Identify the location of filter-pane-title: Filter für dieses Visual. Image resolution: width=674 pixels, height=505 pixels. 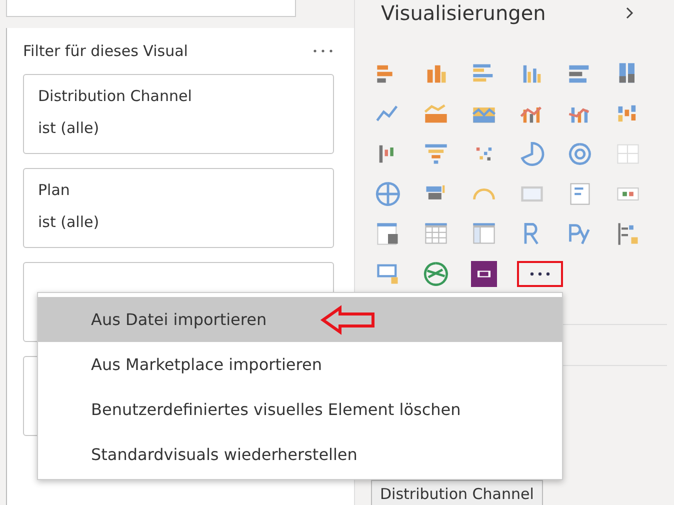
(105, 51).